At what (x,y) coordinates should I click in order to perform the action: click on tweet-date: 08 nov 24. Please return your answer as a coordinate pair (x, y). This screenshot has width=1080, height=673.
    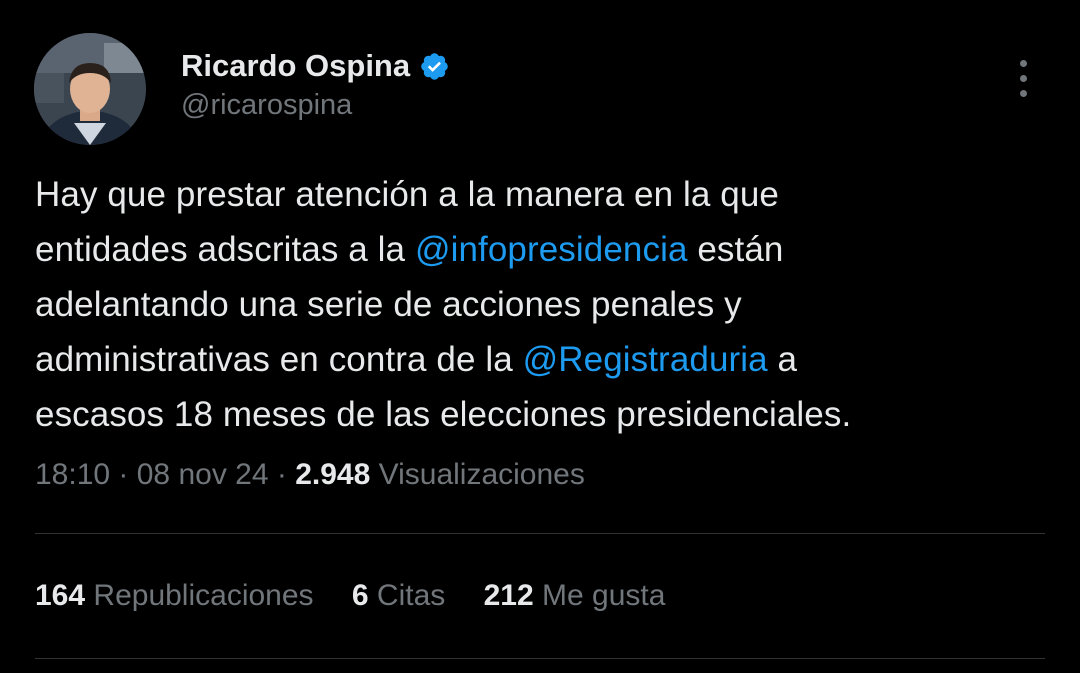
    Looking at the image, I should click on (203, 474).